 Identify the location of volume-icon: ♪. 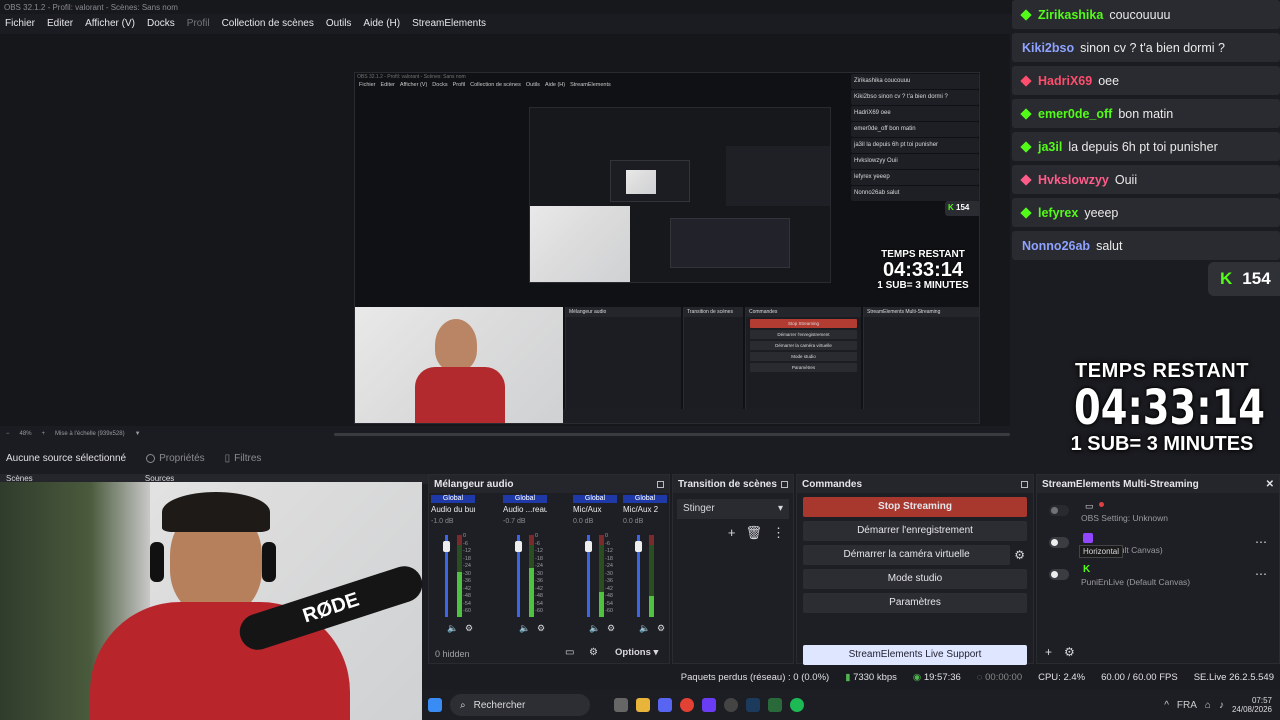
(1221, 705).